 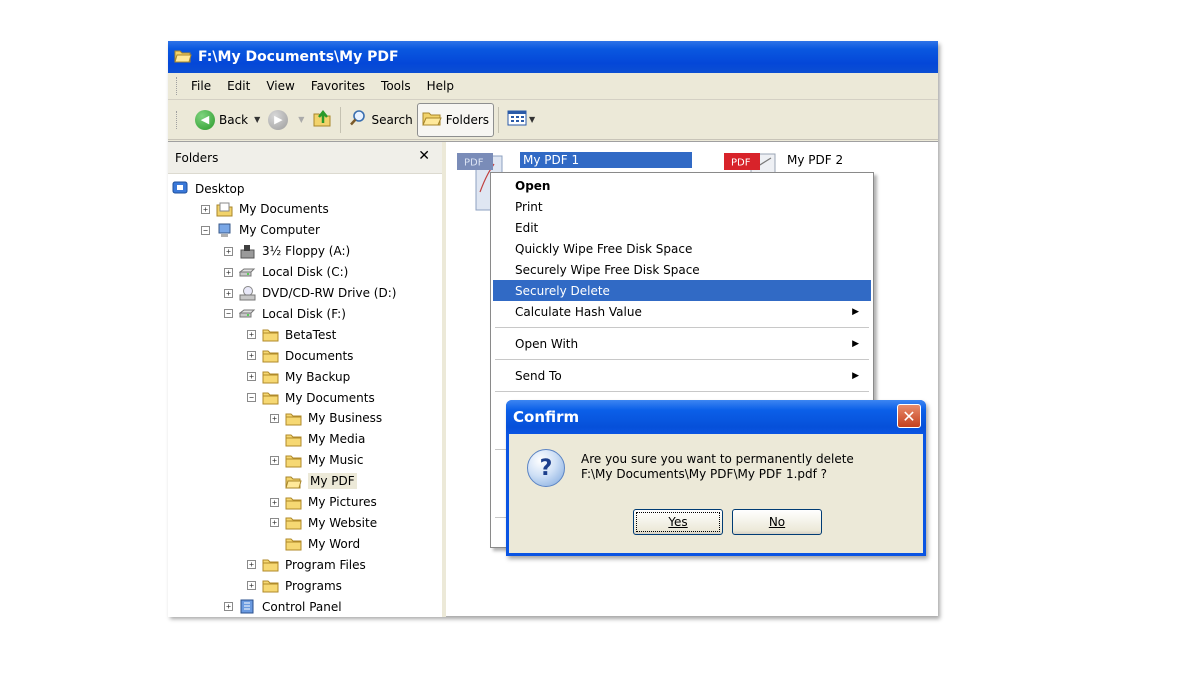 What do you see at coordinates (301, 119) in the screenshot?
I see `forward-dropdown-icon: ▼` at bounding box center [301, 119].